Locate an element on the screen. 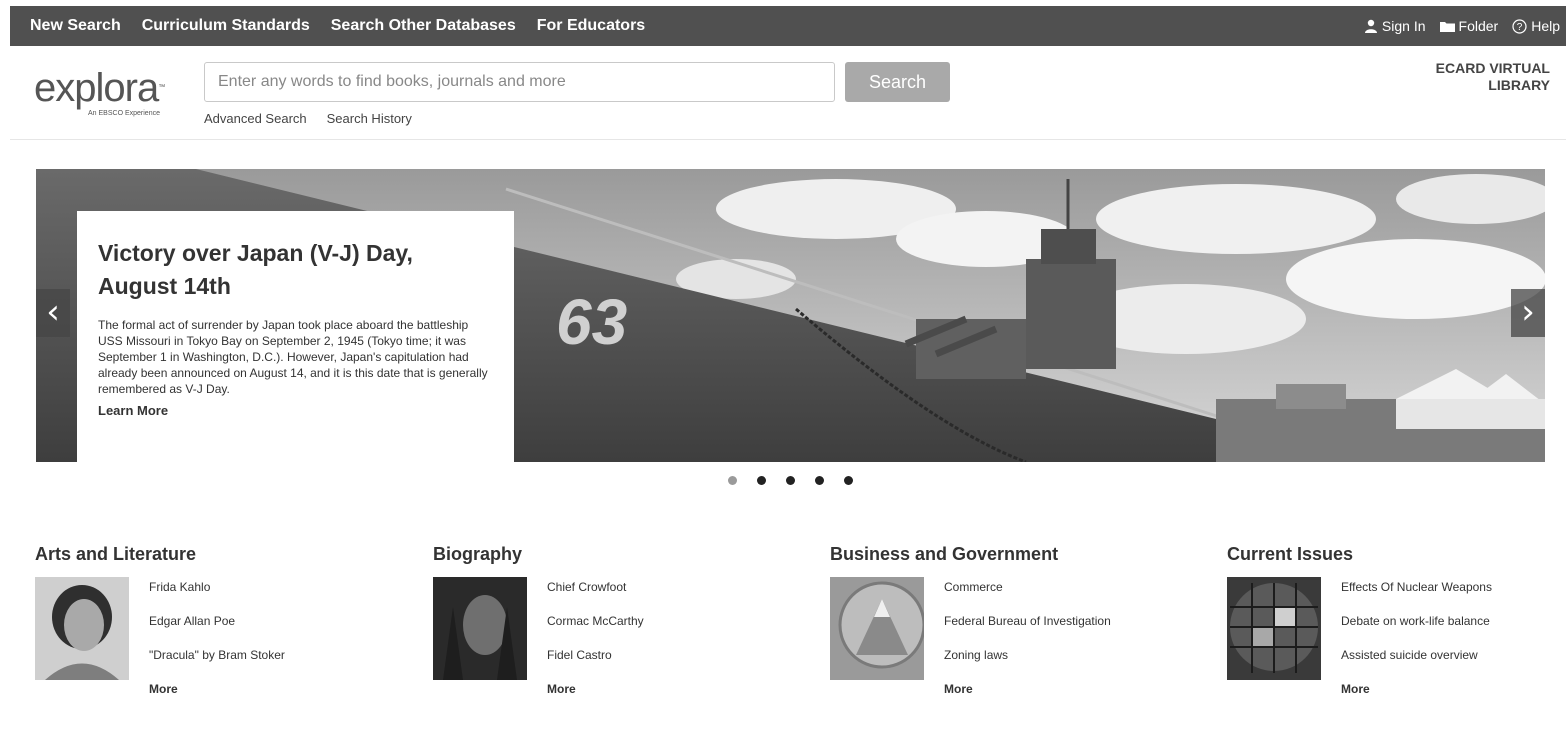 Image resolution: width=1566 pixels, height=750 pixels. folder-icon is located at coordinates (1447, 27).